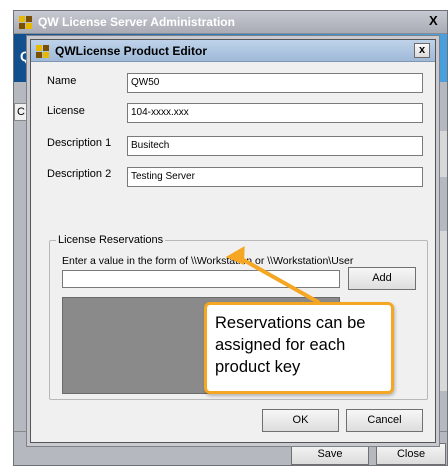  I want to click on admin-tab-label: C, so click(21, 112).